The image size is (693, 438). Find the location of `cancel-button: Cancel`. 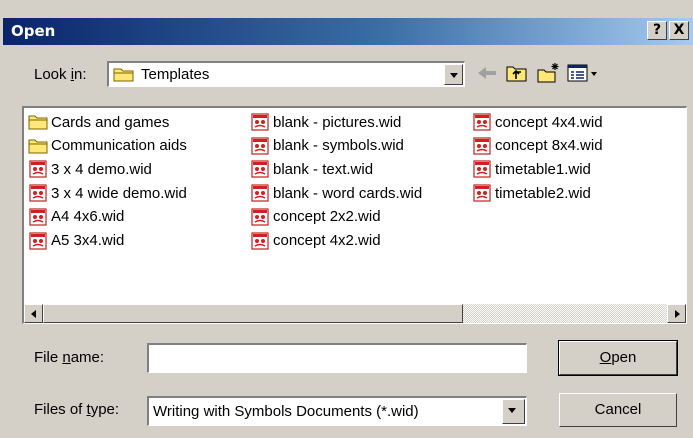

cancel-button: Cancel is located at coordinates (618, 410).